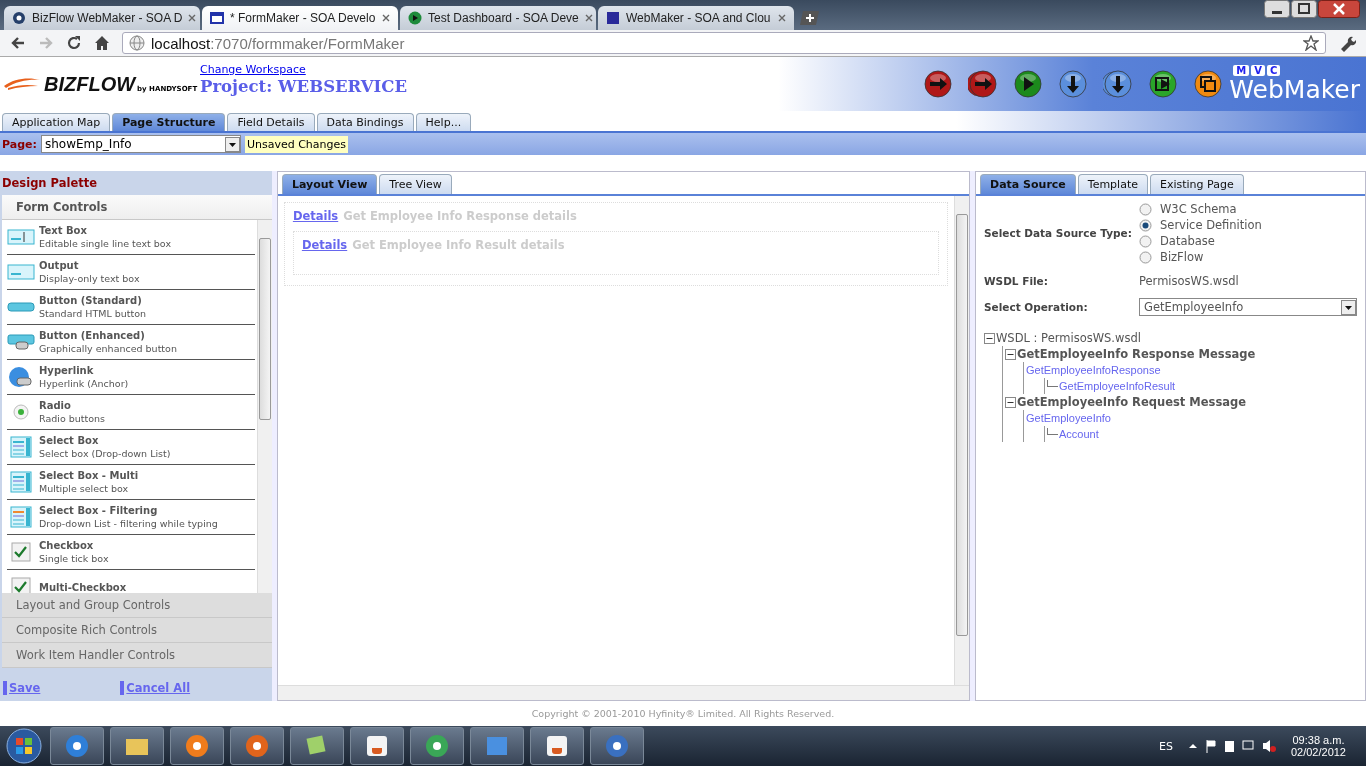 Image resolution: width=1366 pixels, height=768 pixels. Describe the element at coordinates (329, 184) in the screenshot. I see `view-tab: Layout View` at that location.